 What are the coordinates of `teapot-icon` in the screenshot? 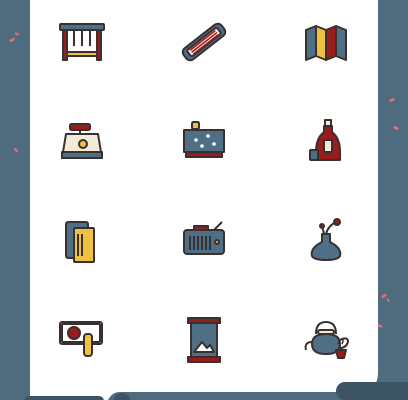 It's located at (326, 342).